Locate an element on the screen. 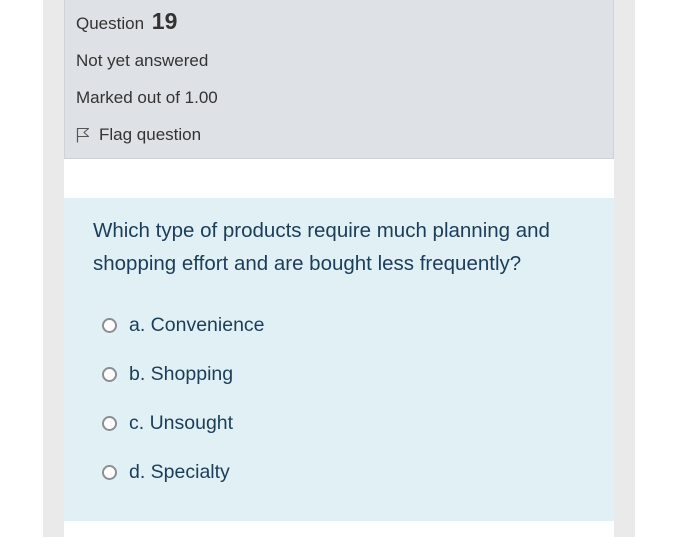 This screenshot has height=537, width=700. flag-icon is located at coordinates (83, 135).